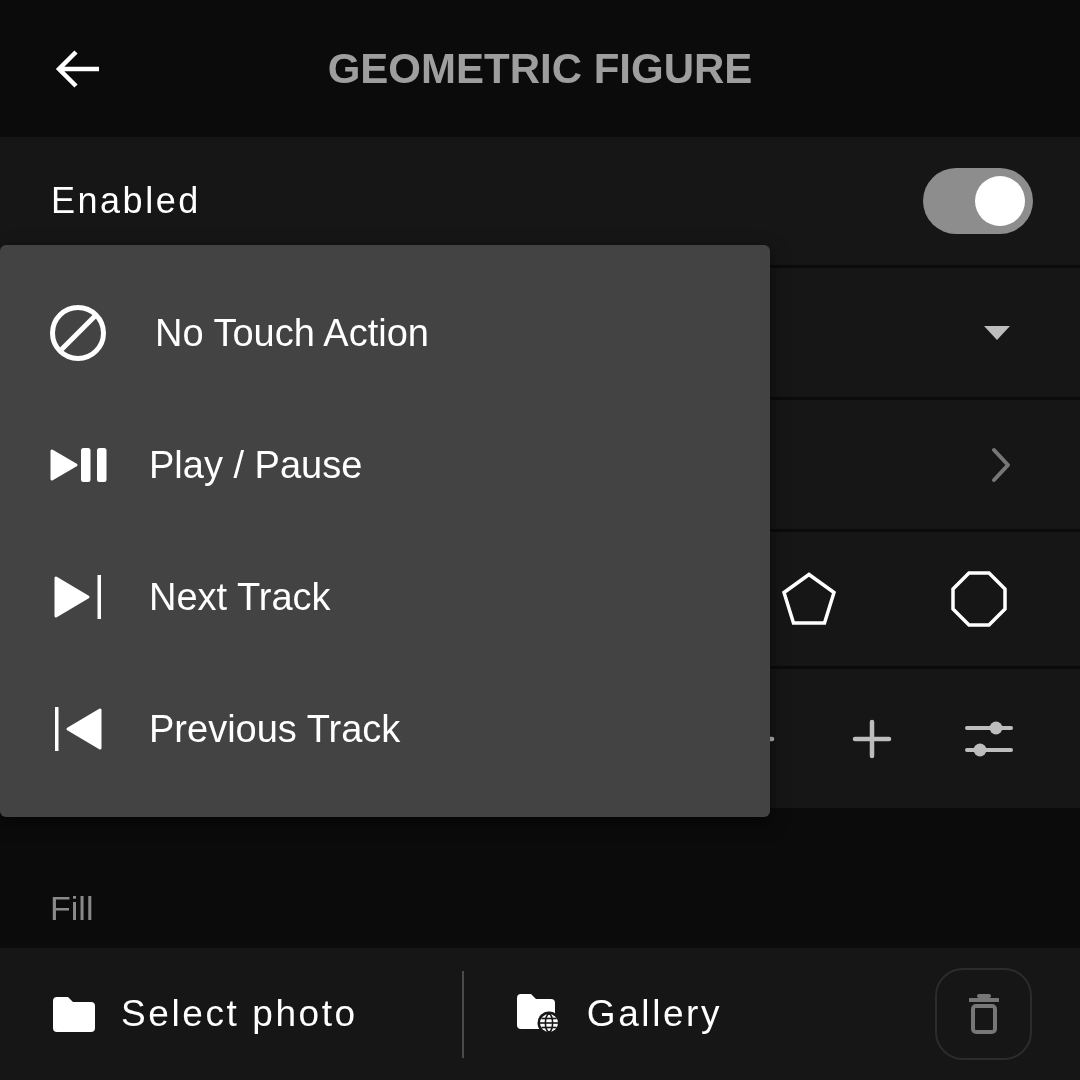 Image resolution: width=1080 pixels, height=1080 pixels. What do you see at coordinates (385, 333) in the screenshot?
I see `menu-item: No Touch Action` at bounding box center [385, 333].